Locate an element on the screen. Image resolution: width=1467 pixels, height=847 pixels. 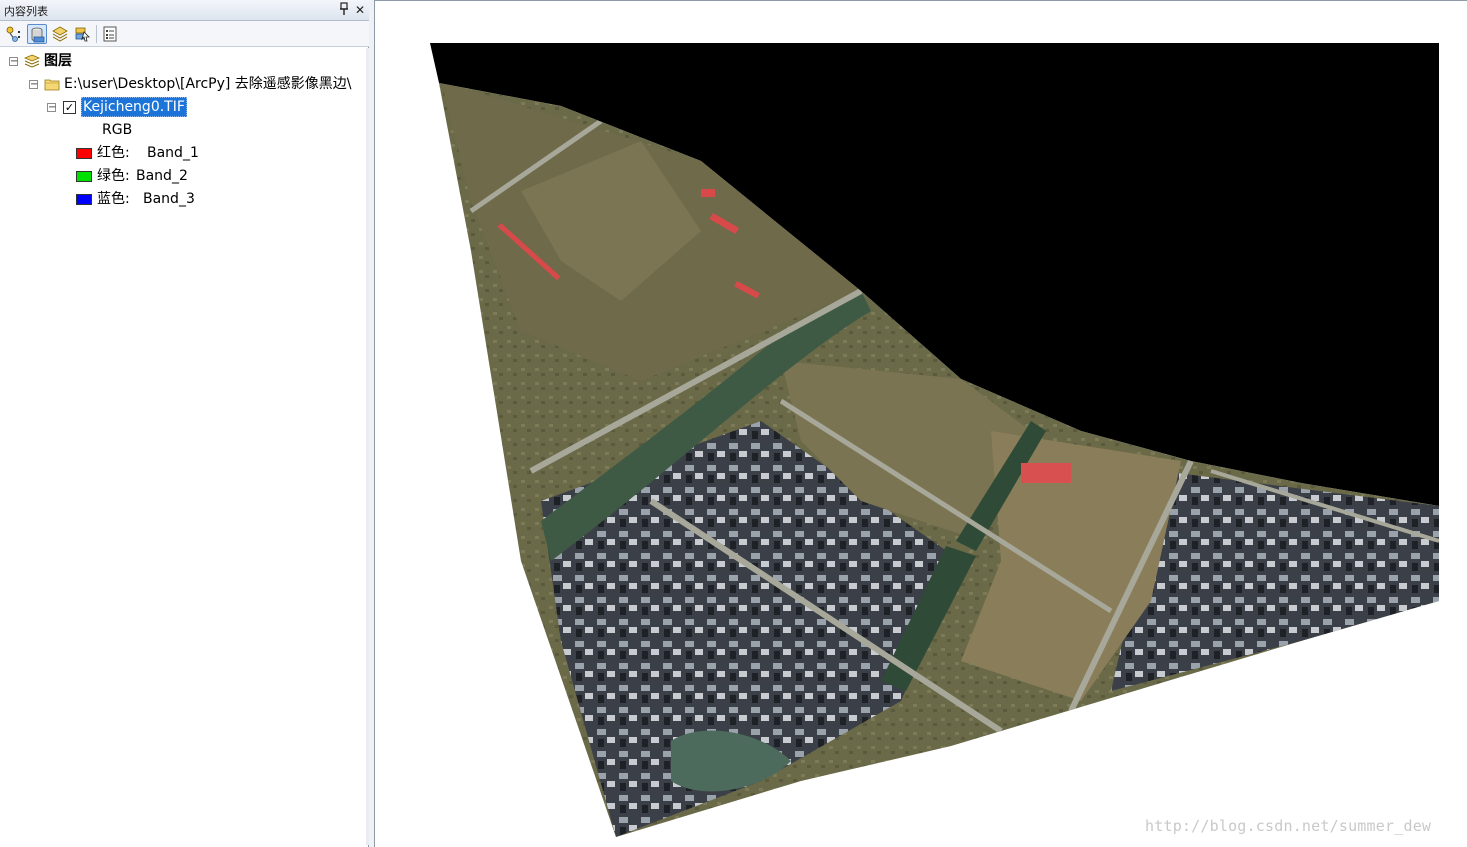
raster-layer-label: Kejicheng0.TIF is located at coordinates (134, 107).